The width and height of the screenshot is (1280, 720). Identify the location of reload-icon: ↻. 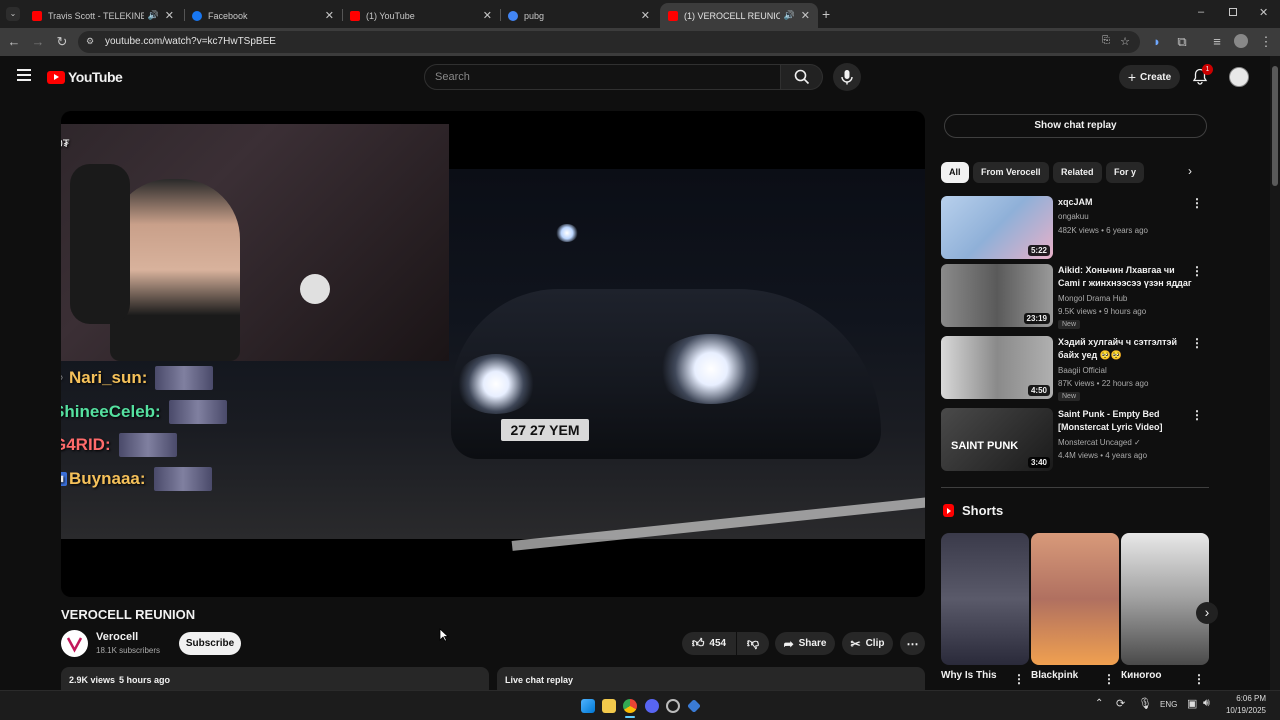
(62, 42).